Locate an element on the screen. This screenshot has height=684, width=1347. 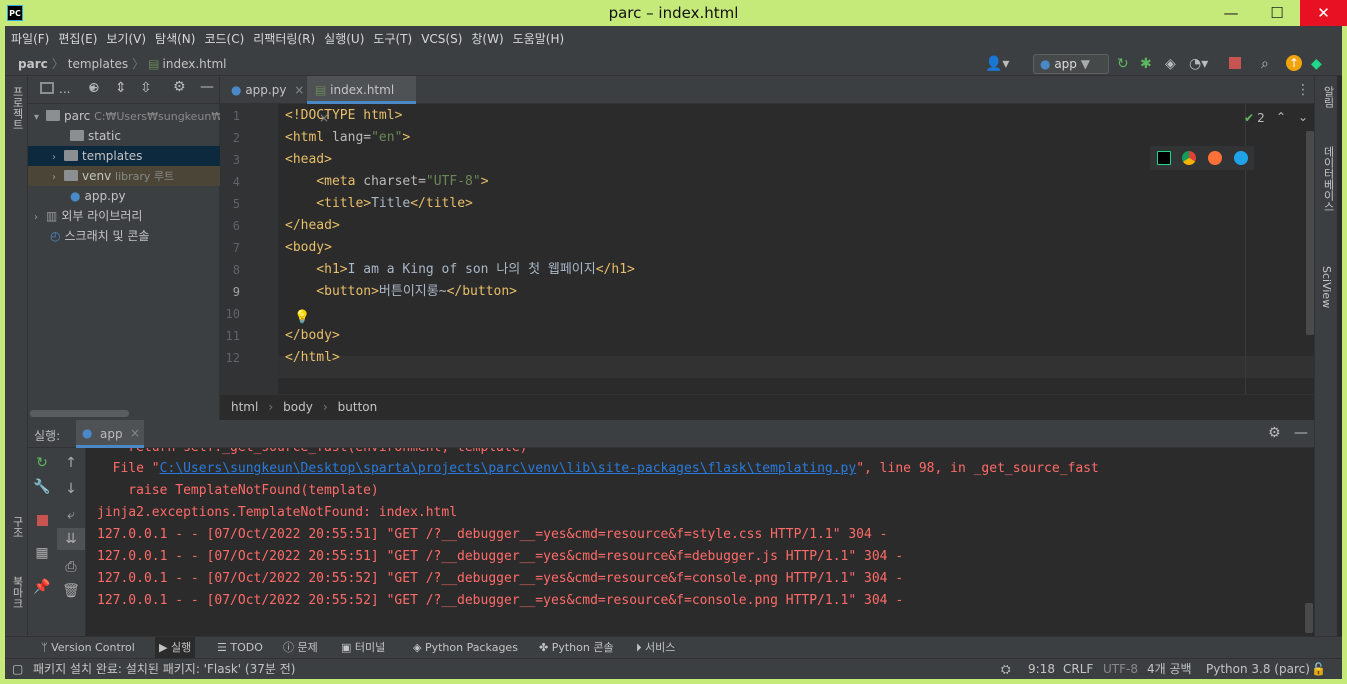
debug-icon: ✱ is located at coordinates (1146, 64).